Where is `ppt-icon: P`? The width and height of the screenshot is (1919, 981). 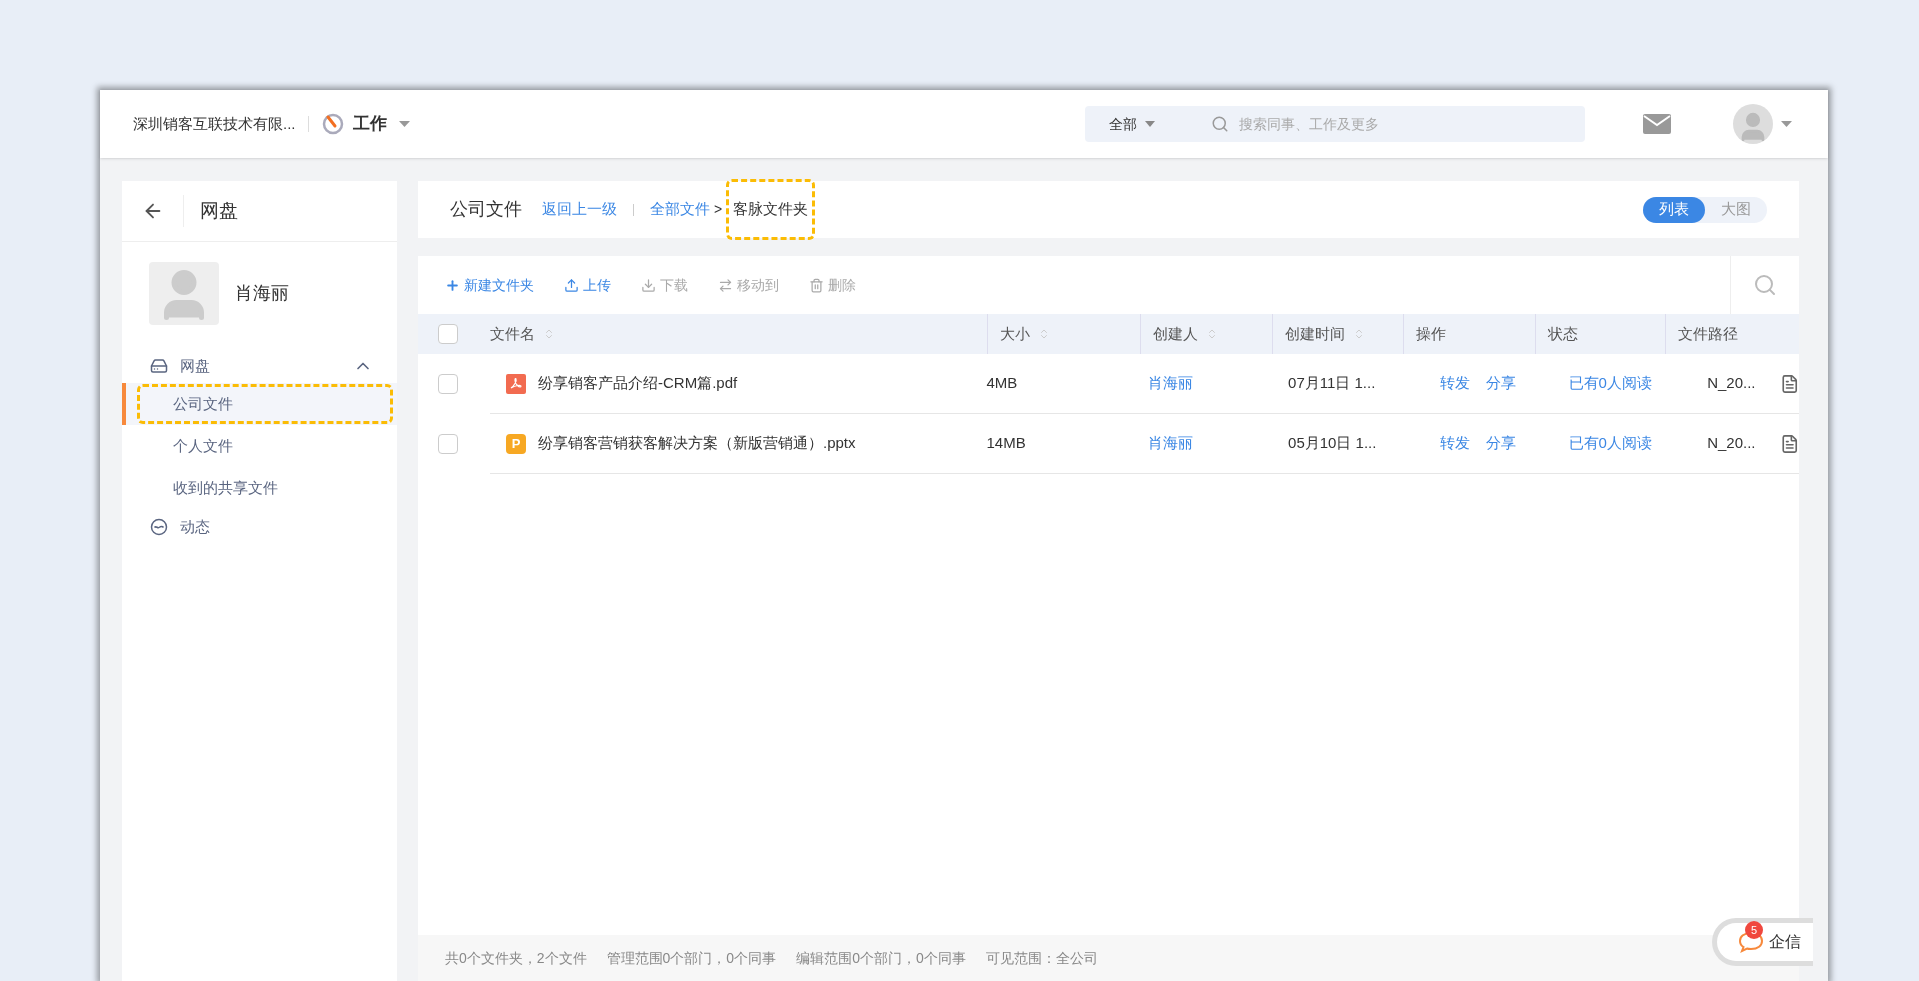
ppt-icon: P is located at coordinates (516, 443).